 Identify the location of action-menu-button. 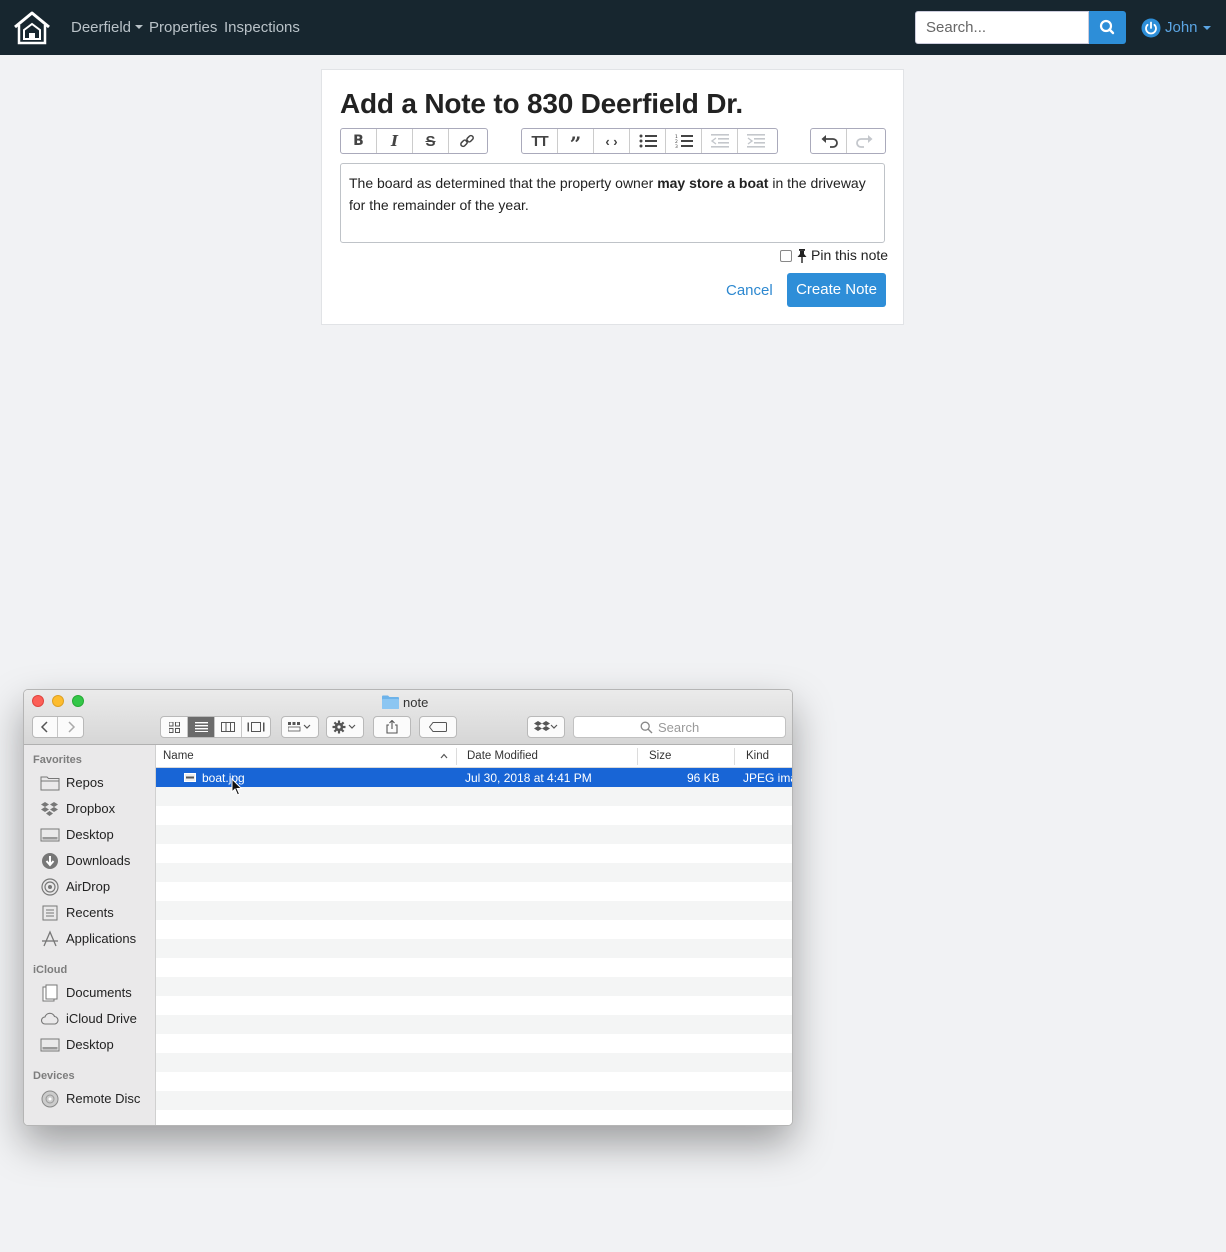
(345, 727).